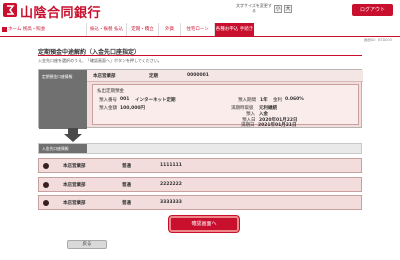  What do you see at coordinates (87, 244) in the screenshot?
I see `back-button: 戻る` at bounding box center [87, 244].